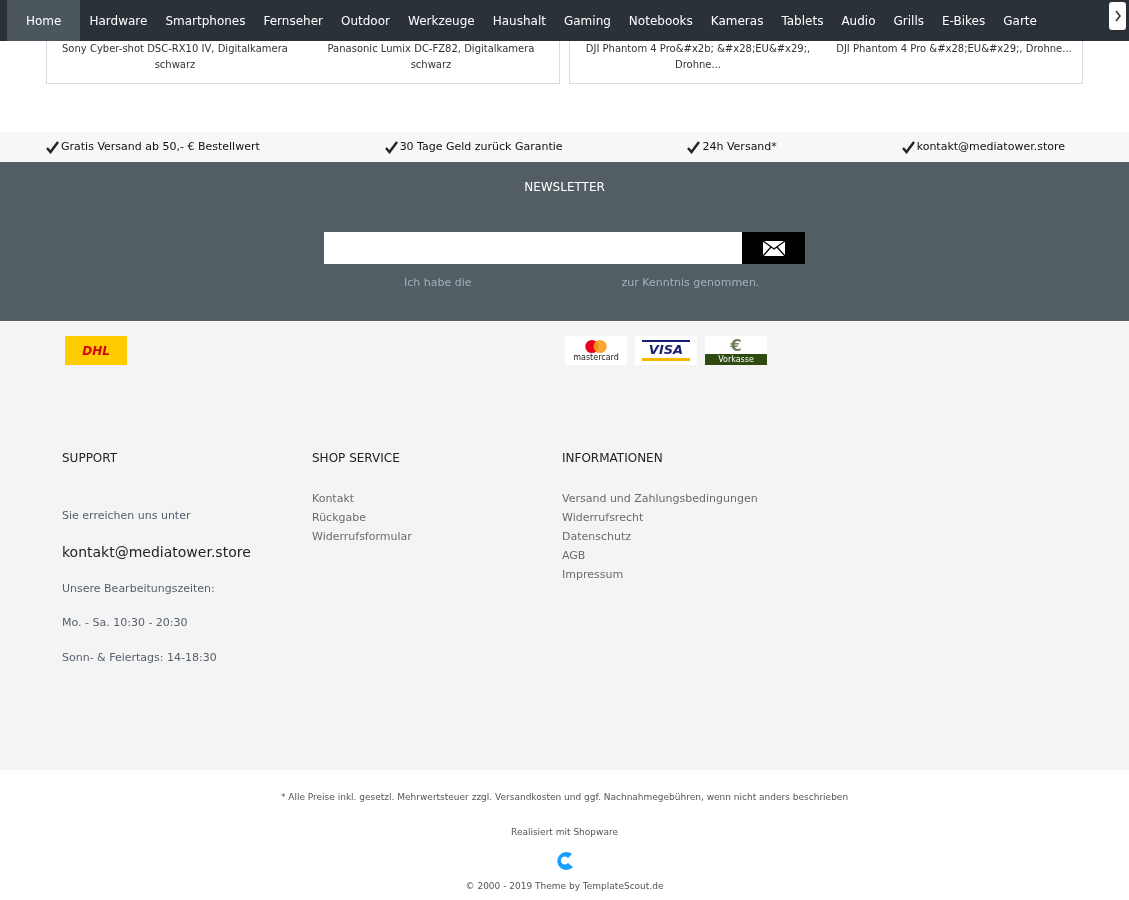 The width and height of the screenshot is (1129, 900). Describe the element at coordinates (737, 20) in the screenshot. I see `nav-link: Kameras` at that location.